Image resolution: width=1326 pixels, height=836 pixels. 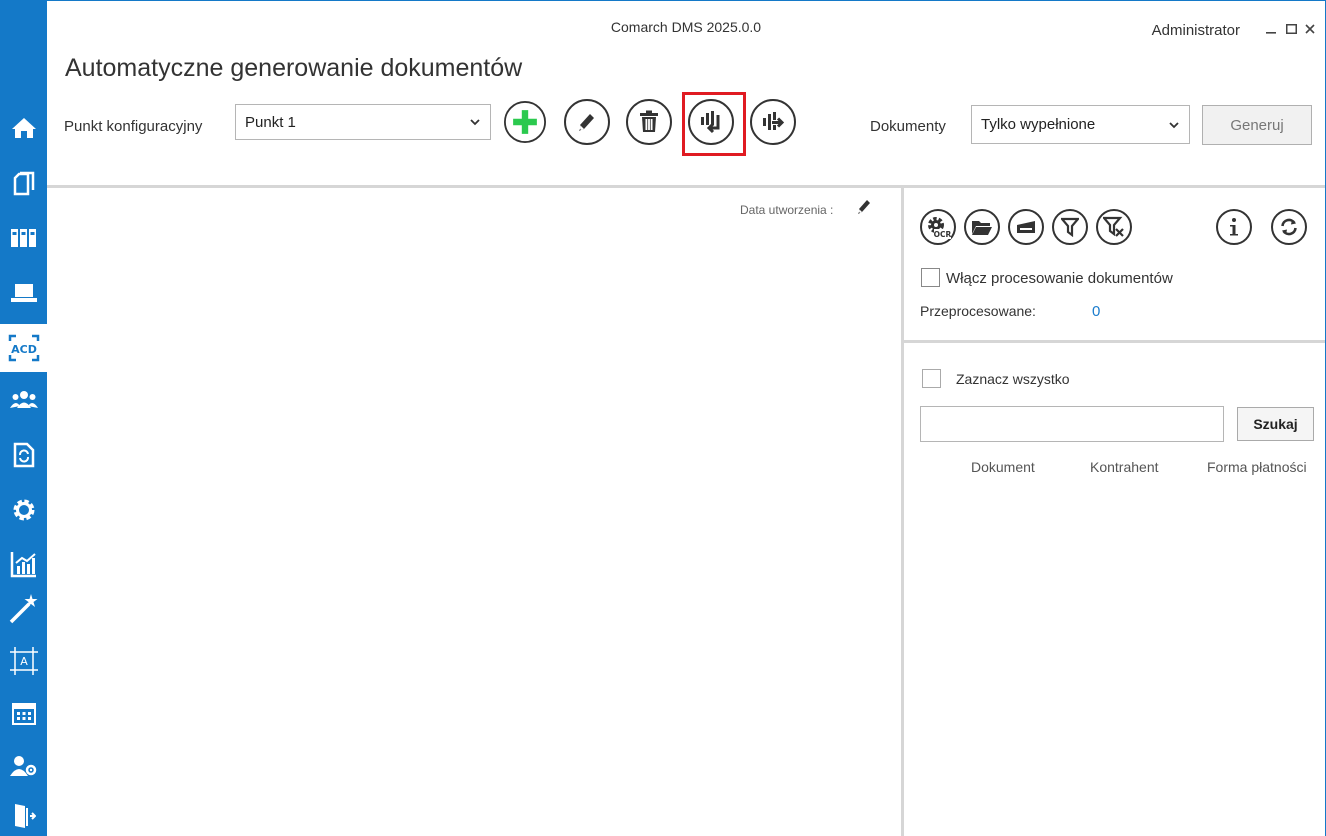 I want to click on filter-icon, so click(x=1070, y=227).